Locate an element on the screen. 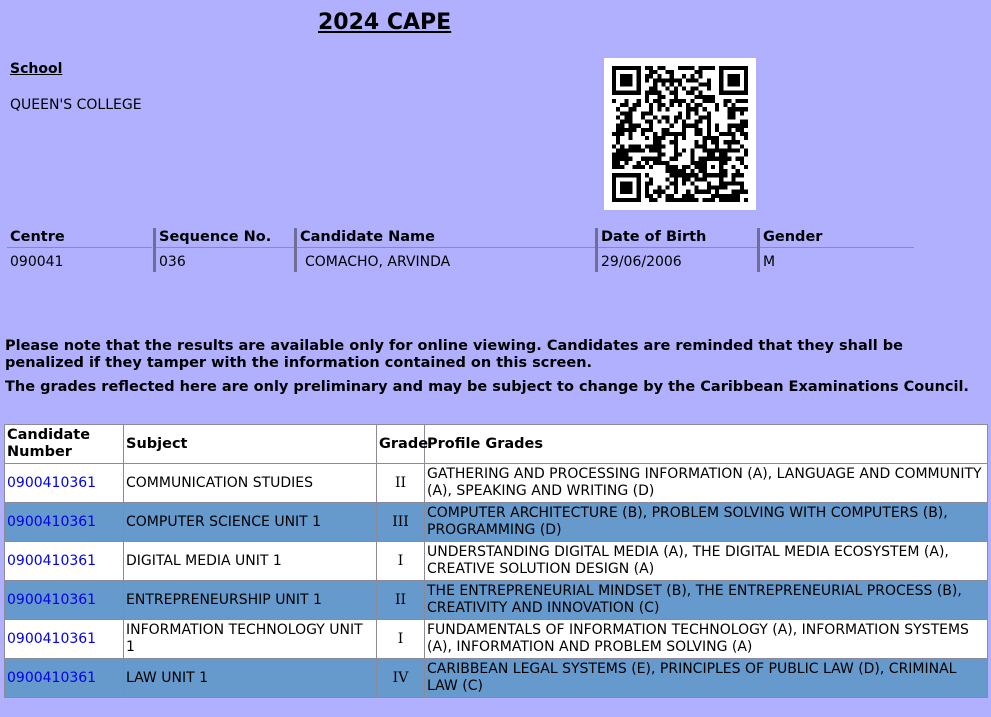 This screenshot has height=717, width=991. subject-cell: DIGITAL MEDIA UNIT 1 is located at coordinates (250, 561).